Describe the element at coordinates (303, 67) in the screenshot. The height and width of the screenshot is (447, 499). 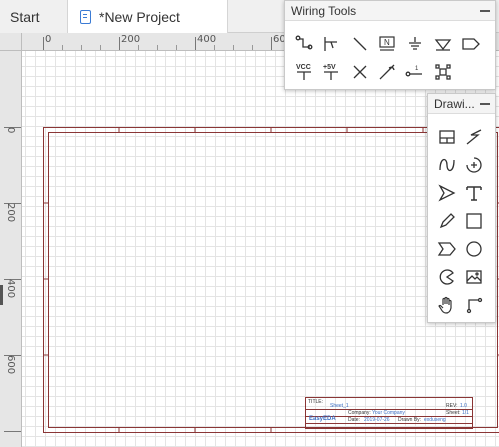
I see `svg-text: VCC` at that location.